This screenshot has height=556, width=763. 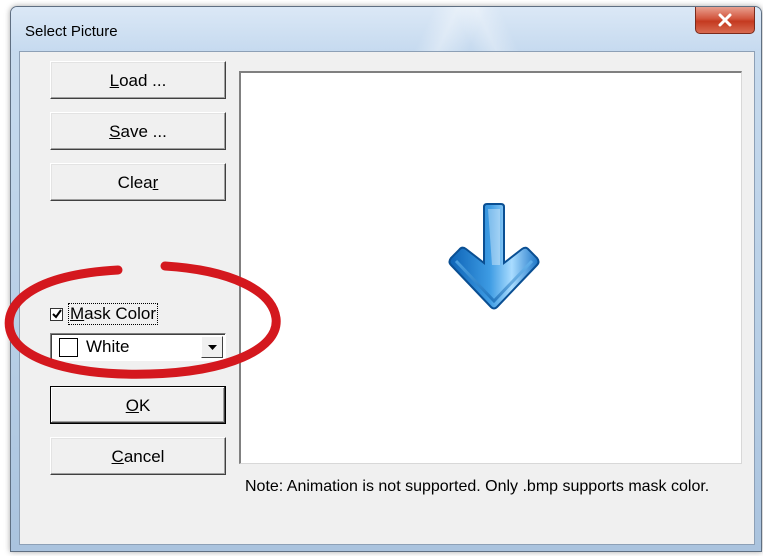 What do you see at coordinates (115, 131) in the screenshot?
I see `save-mnemonic: S` at bounding box center [115, 131].